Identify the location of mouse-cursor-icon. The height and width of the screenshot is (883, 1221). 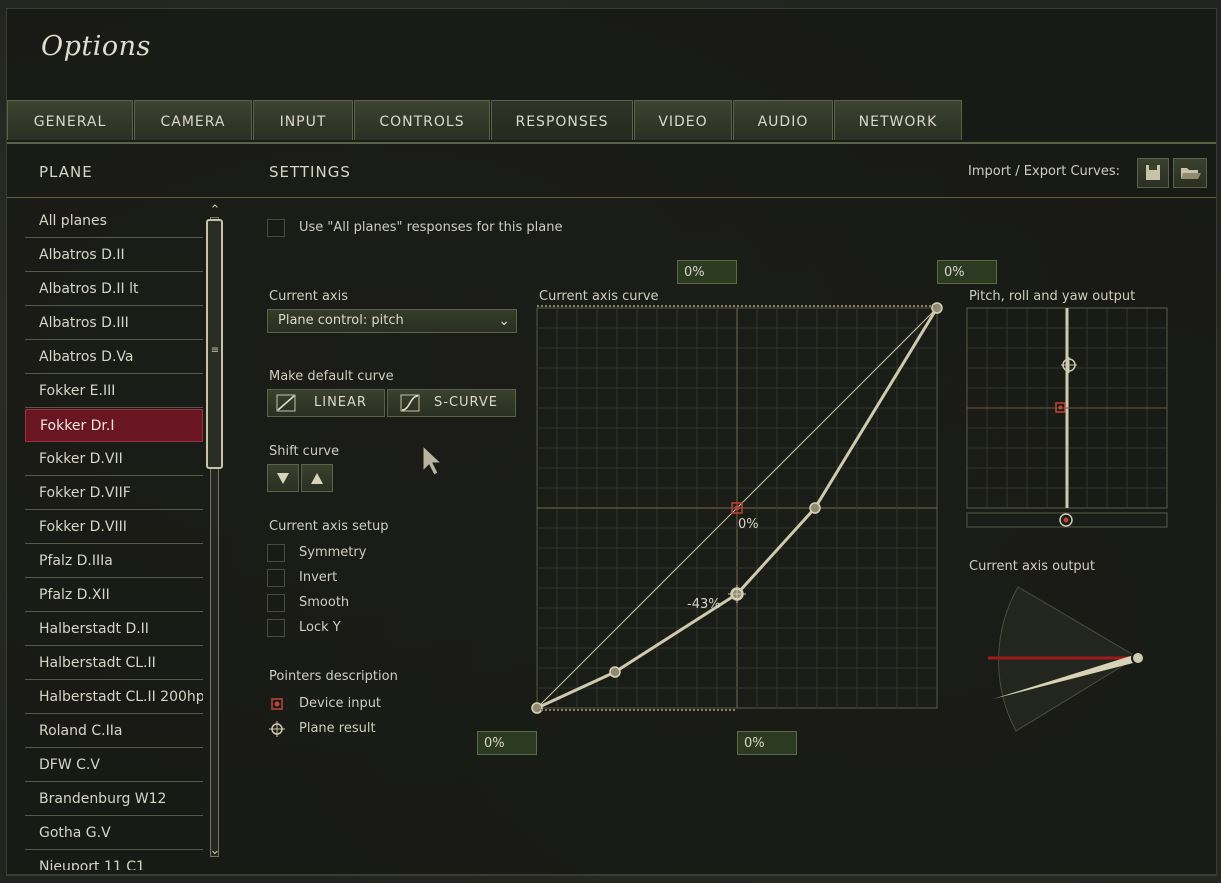
(432, 460).